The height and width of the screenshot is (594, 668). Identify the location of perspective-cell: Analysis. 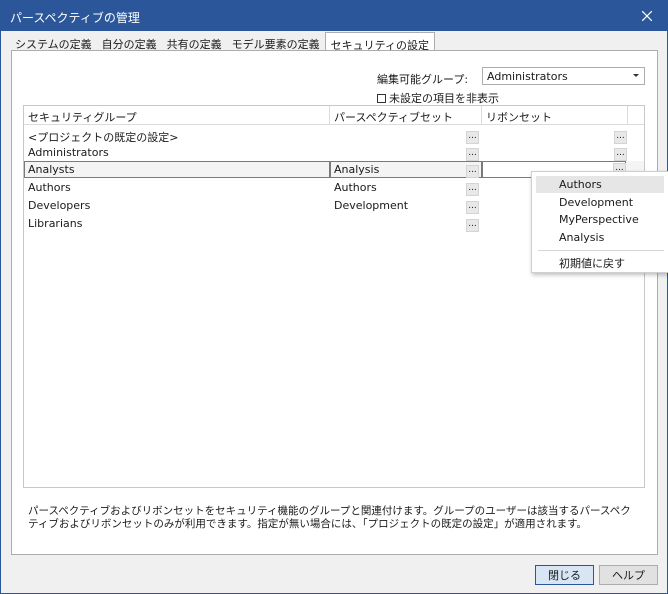
(357, 169).